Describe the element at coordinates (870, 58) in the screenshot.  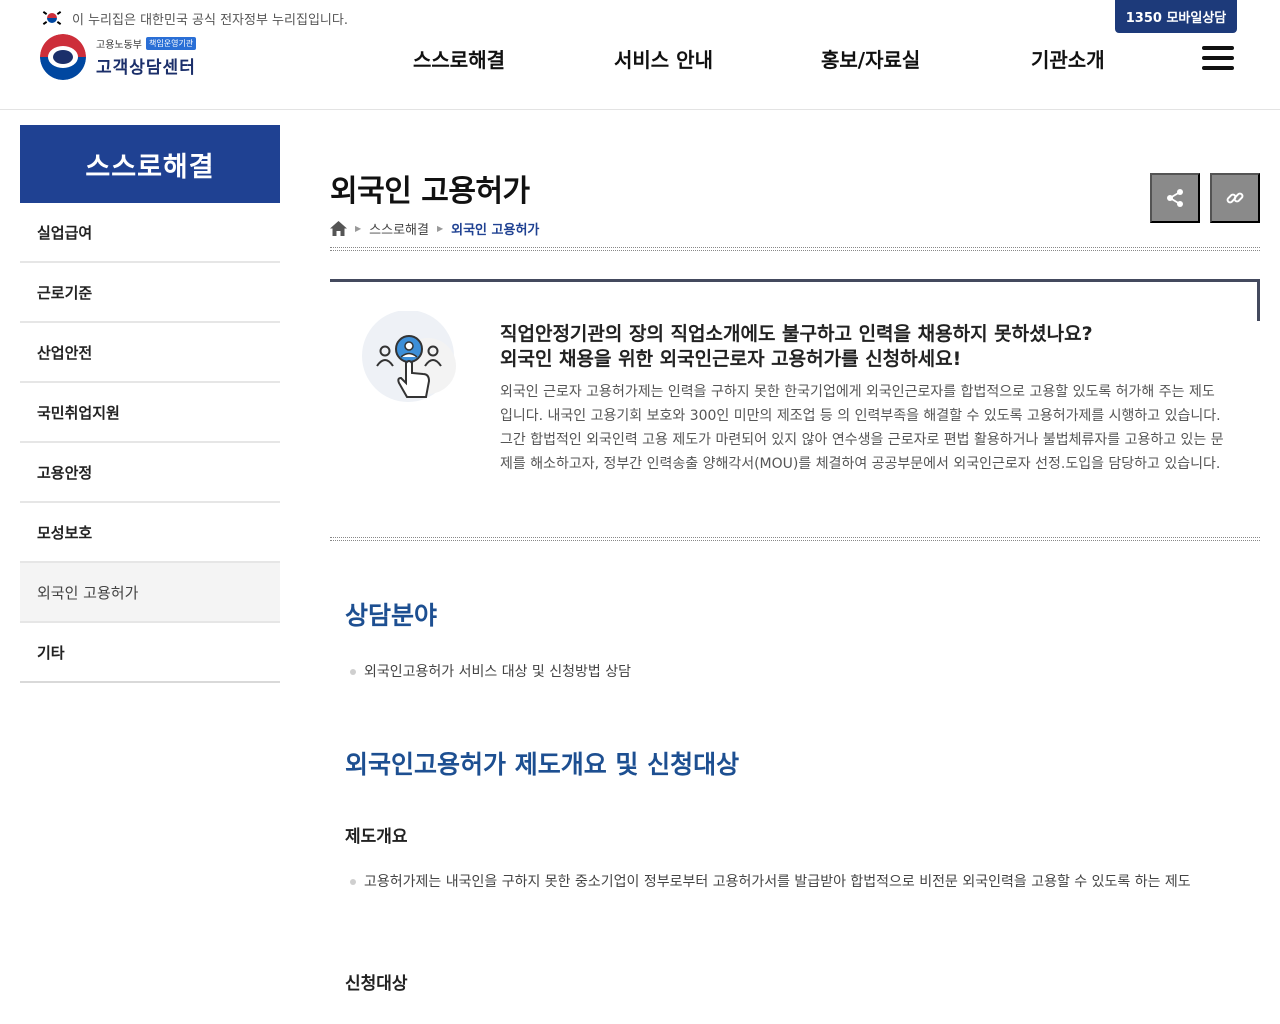
I see `nav-item-pr-materials: 홍보/자료실` at that location.